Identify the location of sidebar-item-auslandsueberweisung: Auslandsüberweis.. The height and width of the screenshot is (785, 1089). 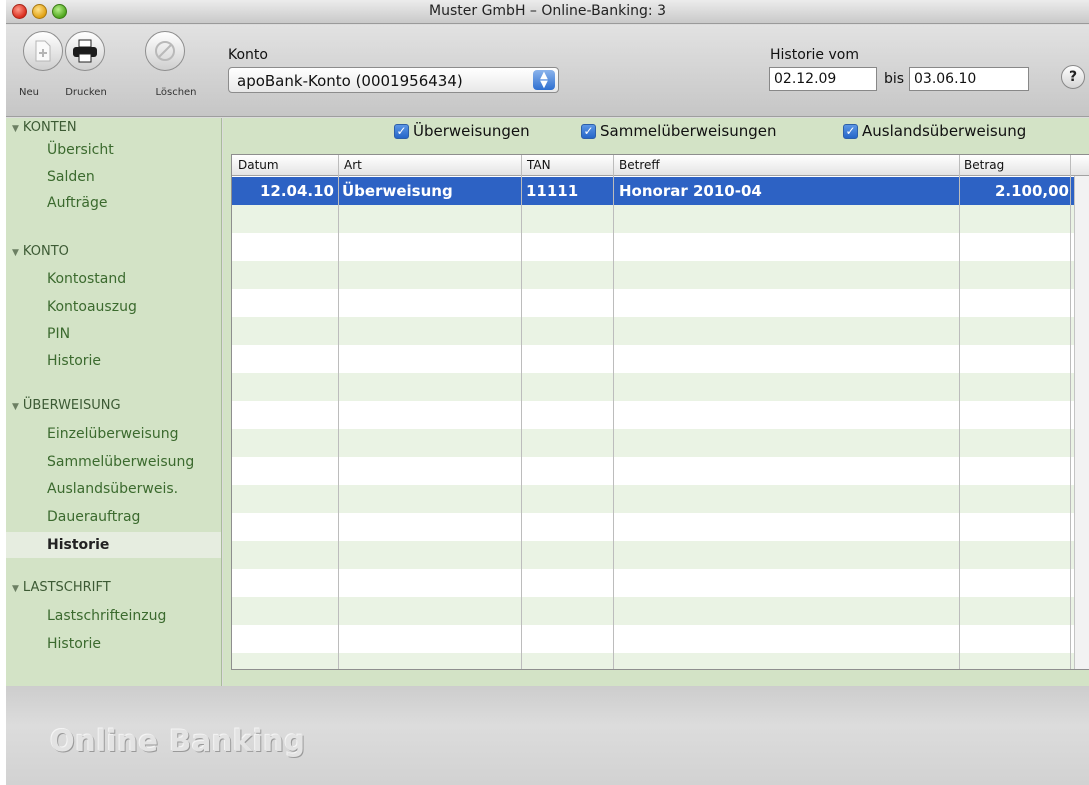
(113, 489).